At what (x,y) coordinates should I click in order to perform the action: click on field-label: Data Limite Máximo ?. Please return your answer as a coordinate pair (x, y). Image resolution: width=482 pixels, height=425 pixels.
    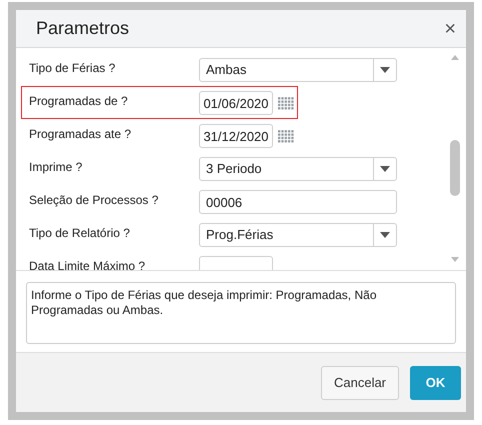
    Looking at the image, I should click on (87, 264).